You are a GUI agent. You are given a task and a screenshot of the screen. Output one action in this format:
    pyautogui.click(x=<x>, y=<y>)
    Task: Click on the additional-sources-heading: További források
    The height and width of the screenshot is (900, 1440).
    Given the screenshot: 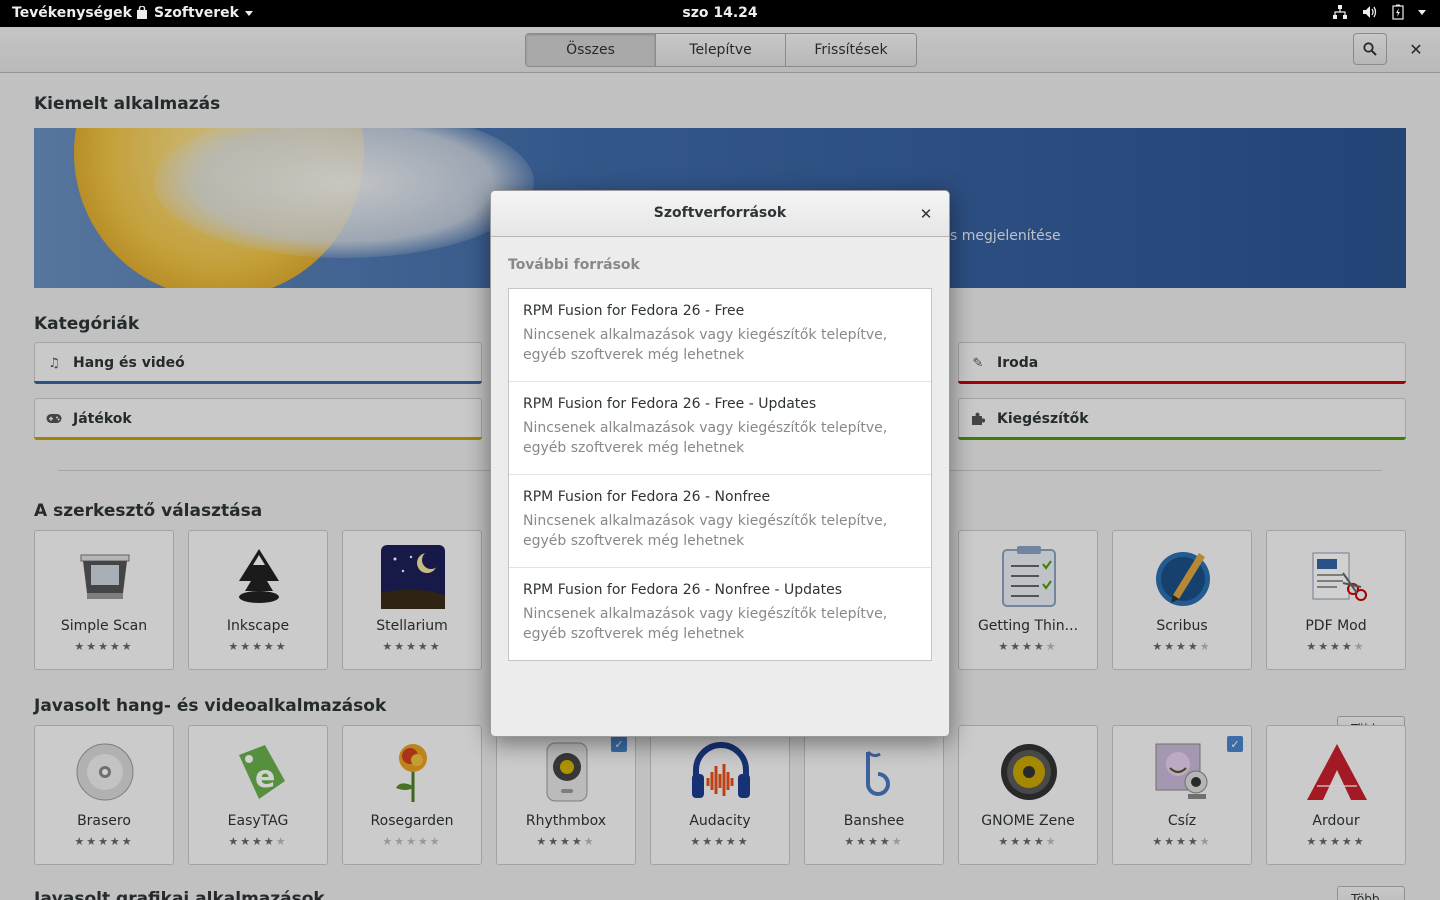 What is the action you would take?
    pyautogui.click(x=574, y=265)
    